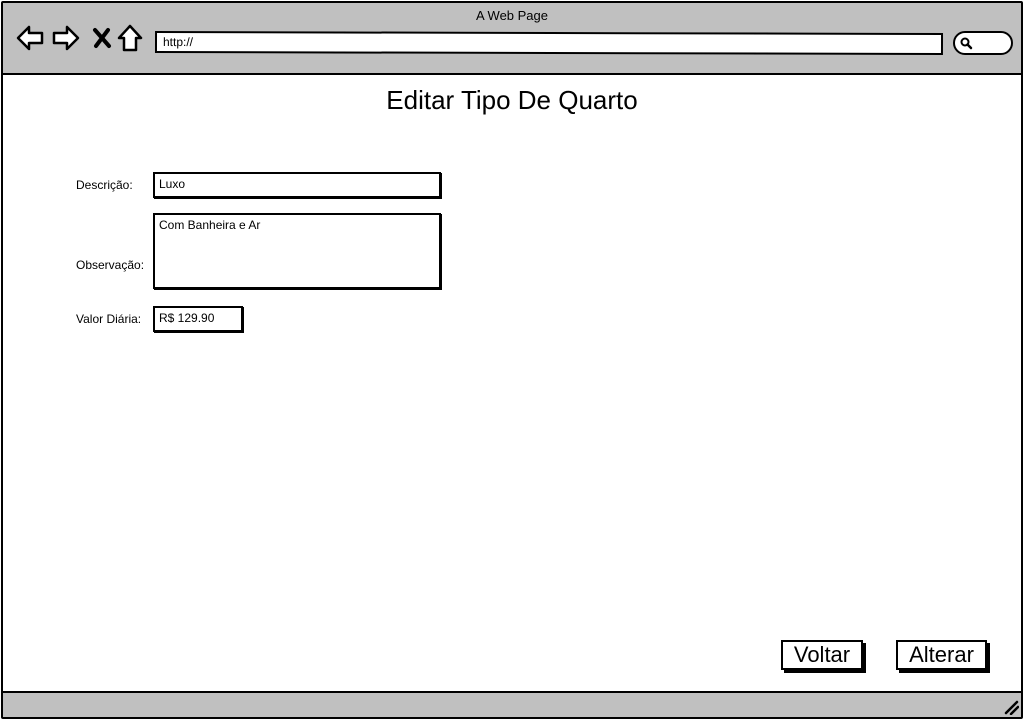  I want to click on status-bar, so click(512, 704).